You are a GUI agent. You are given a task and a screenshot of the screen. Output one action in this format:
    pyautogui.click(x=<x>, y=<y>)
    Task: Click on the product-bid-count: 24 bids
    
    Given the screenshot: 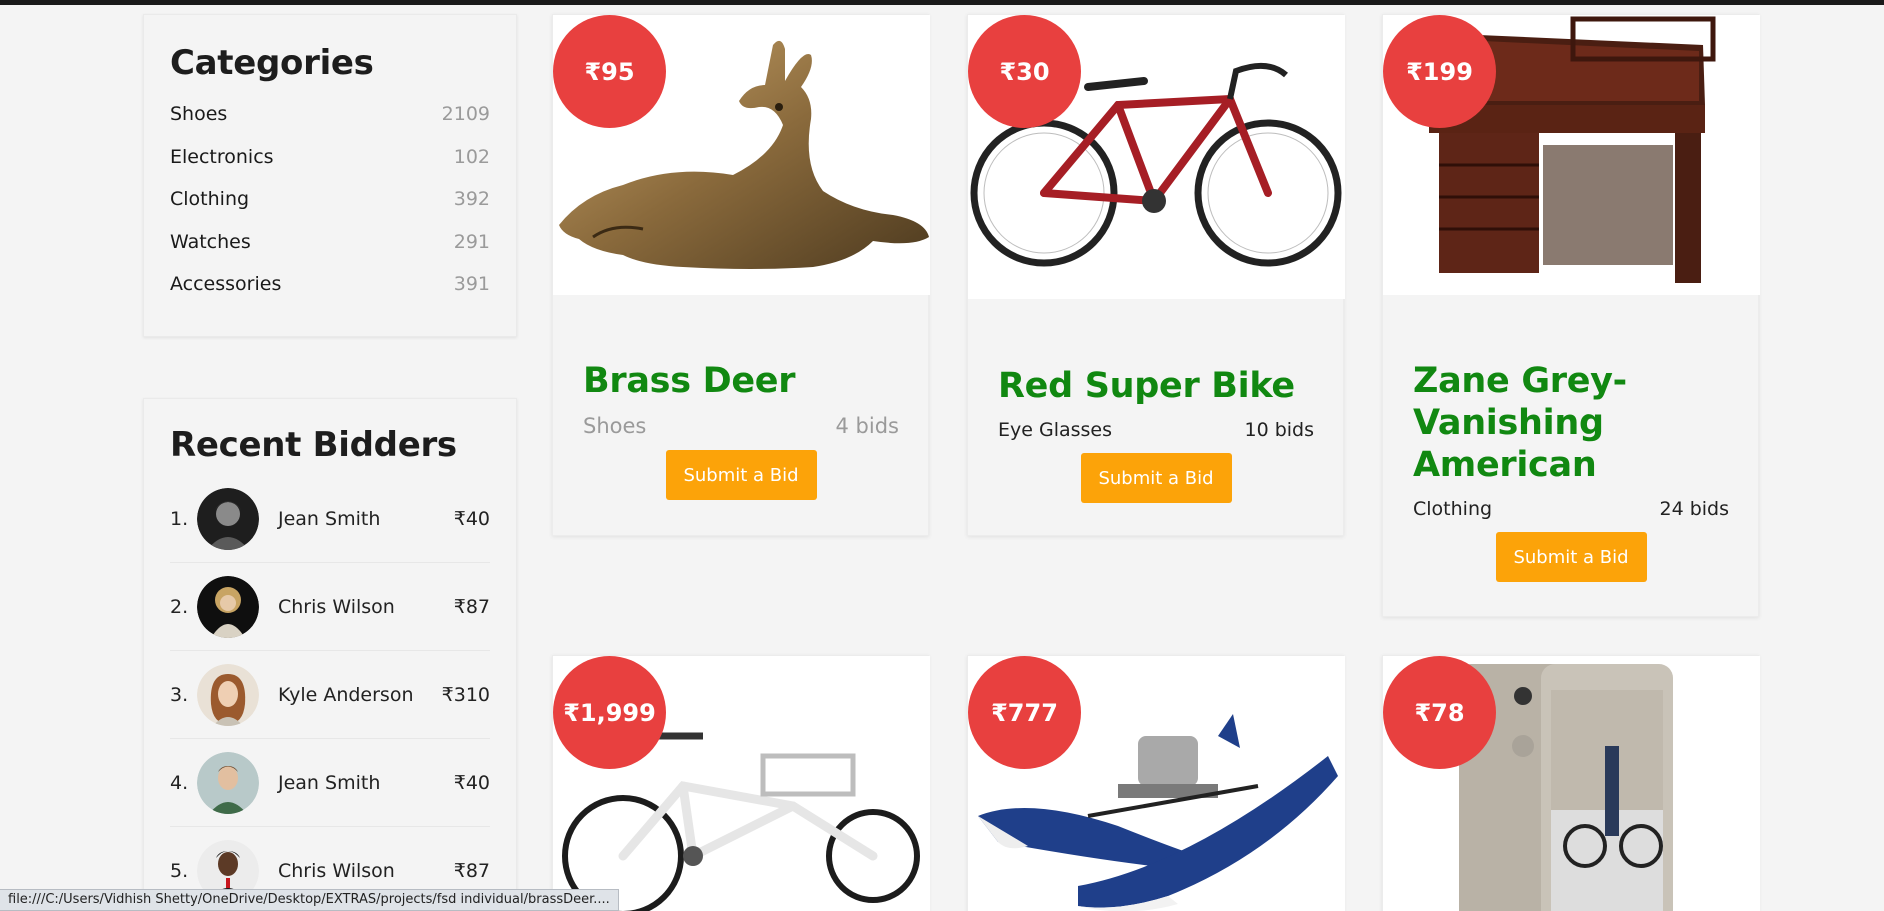 What is the action you would take?
    pyautogui.click(x=1694, y=509)
    